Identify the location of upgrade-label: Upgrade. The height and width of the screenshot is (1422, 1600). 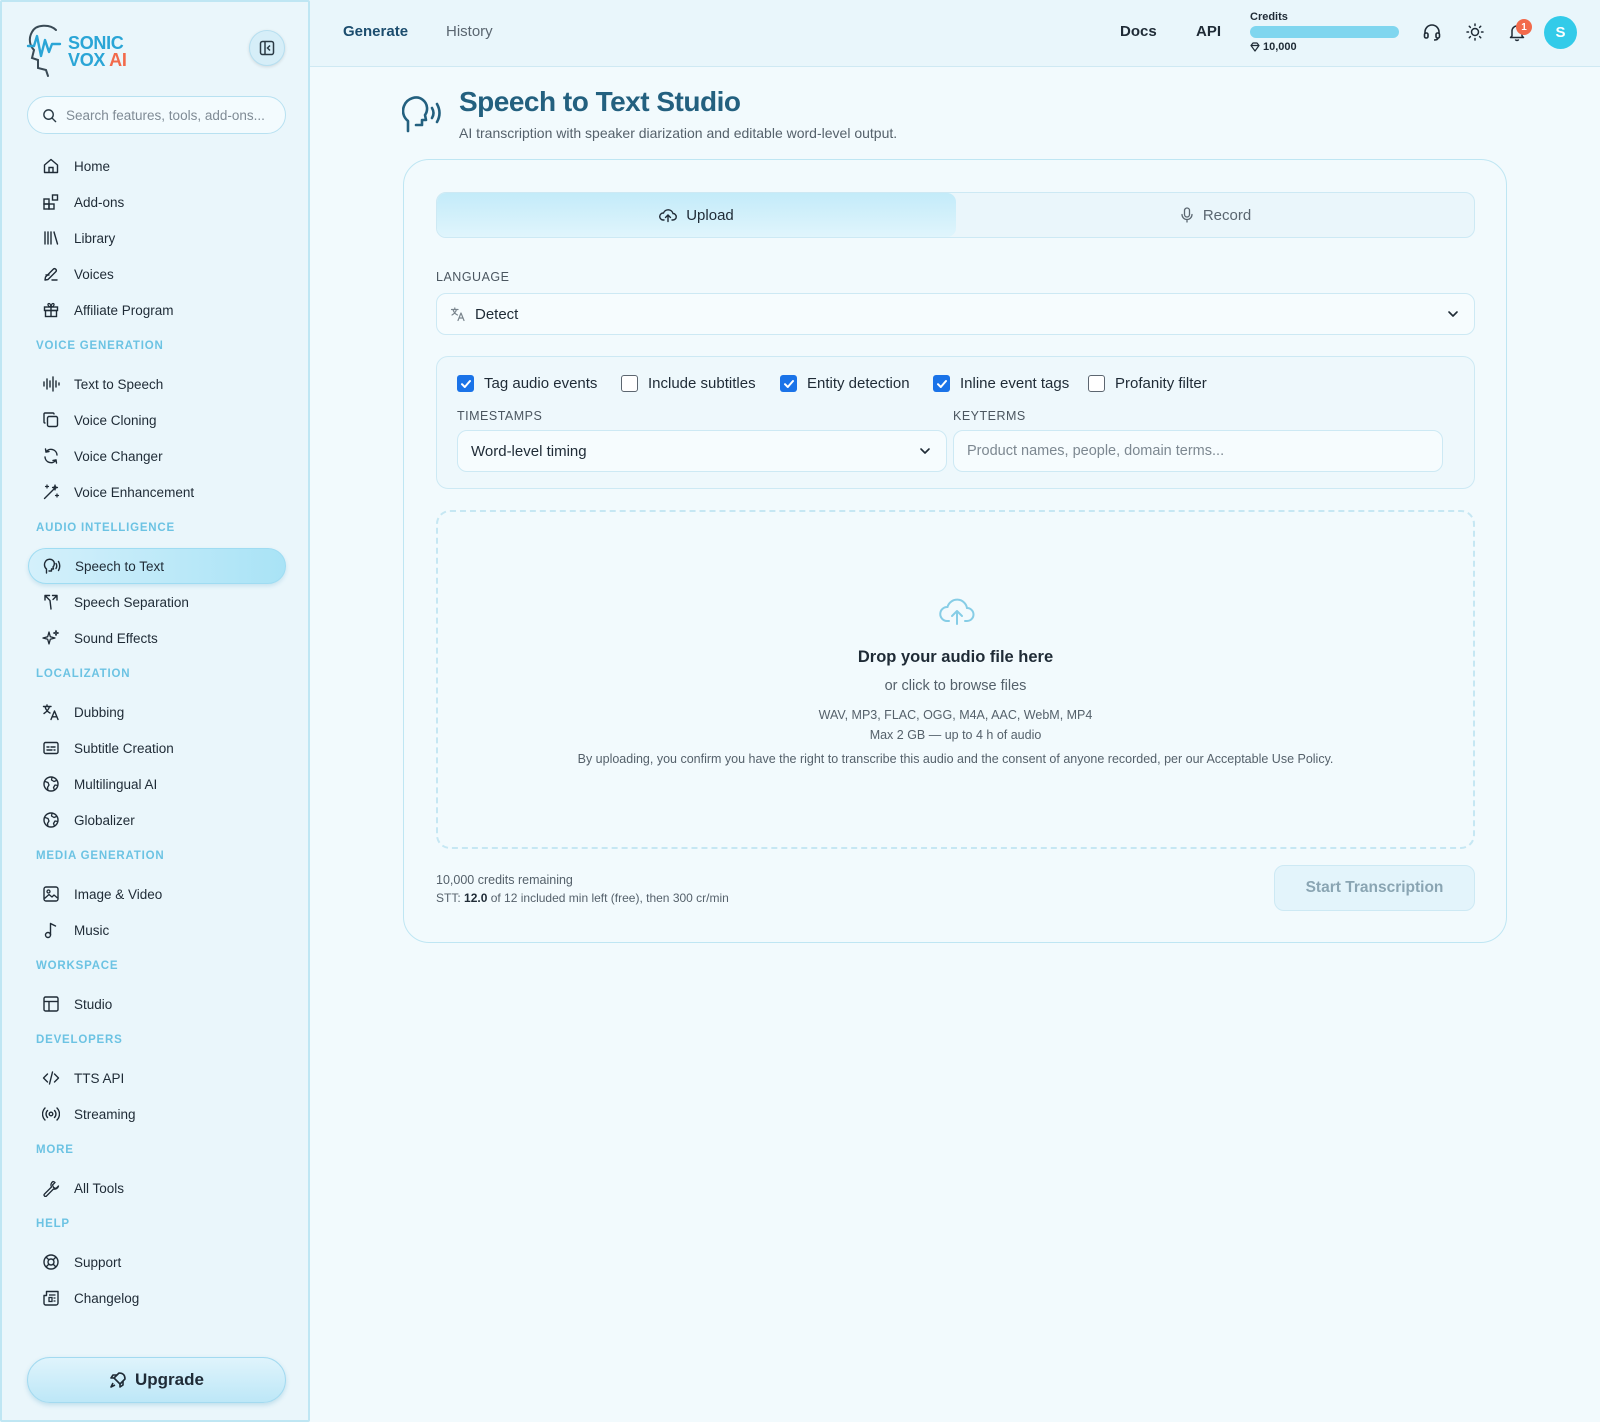
(169, 1379).